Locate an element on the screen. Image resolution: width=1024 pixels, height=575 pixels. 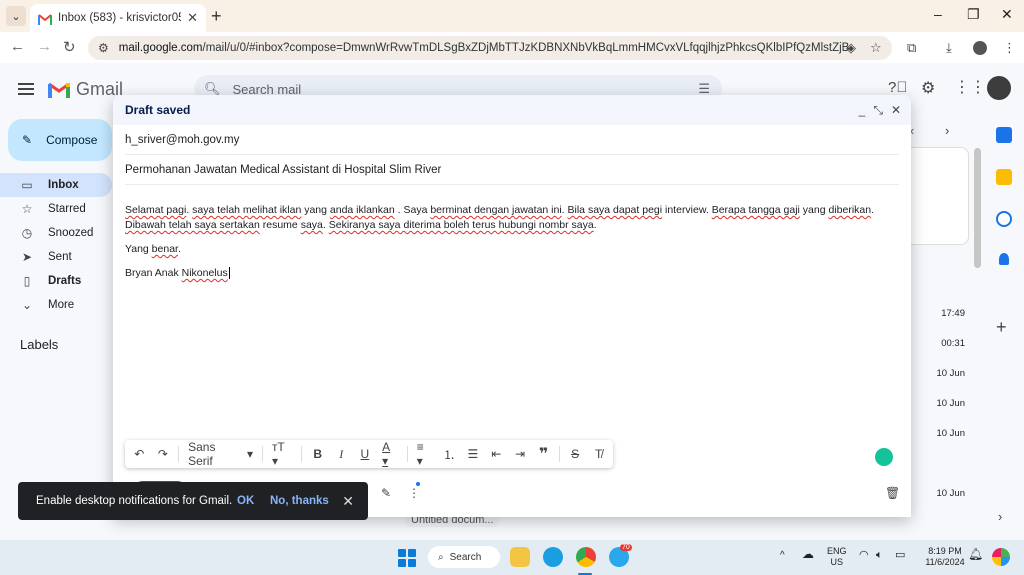
bookmark-star-icon: ☆ is located at coordinates (876, 48).